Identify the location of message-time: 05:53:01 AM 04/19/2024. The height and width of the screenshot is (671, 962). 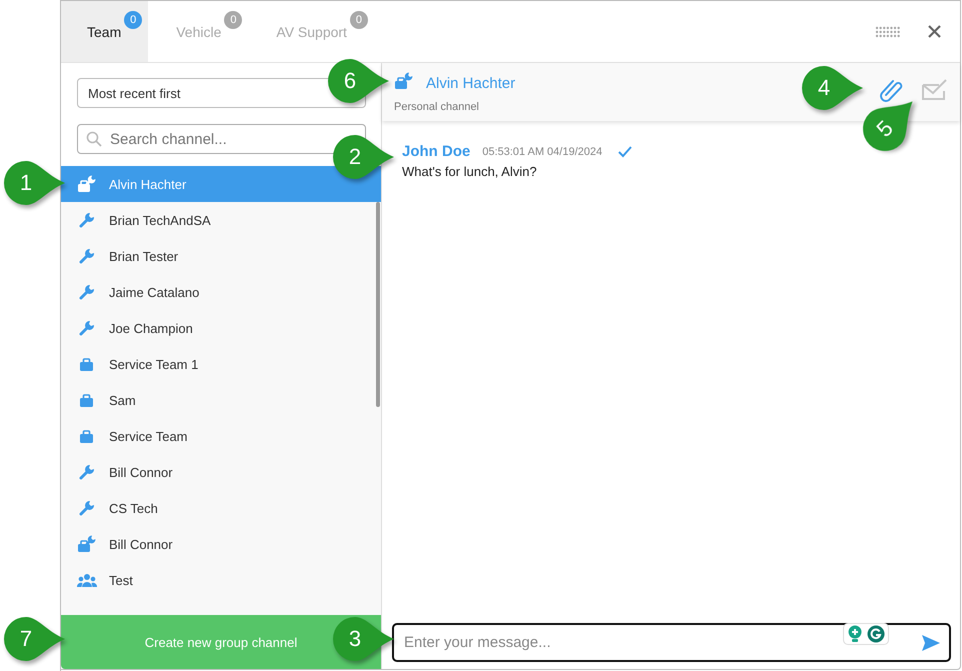
(542, 152).